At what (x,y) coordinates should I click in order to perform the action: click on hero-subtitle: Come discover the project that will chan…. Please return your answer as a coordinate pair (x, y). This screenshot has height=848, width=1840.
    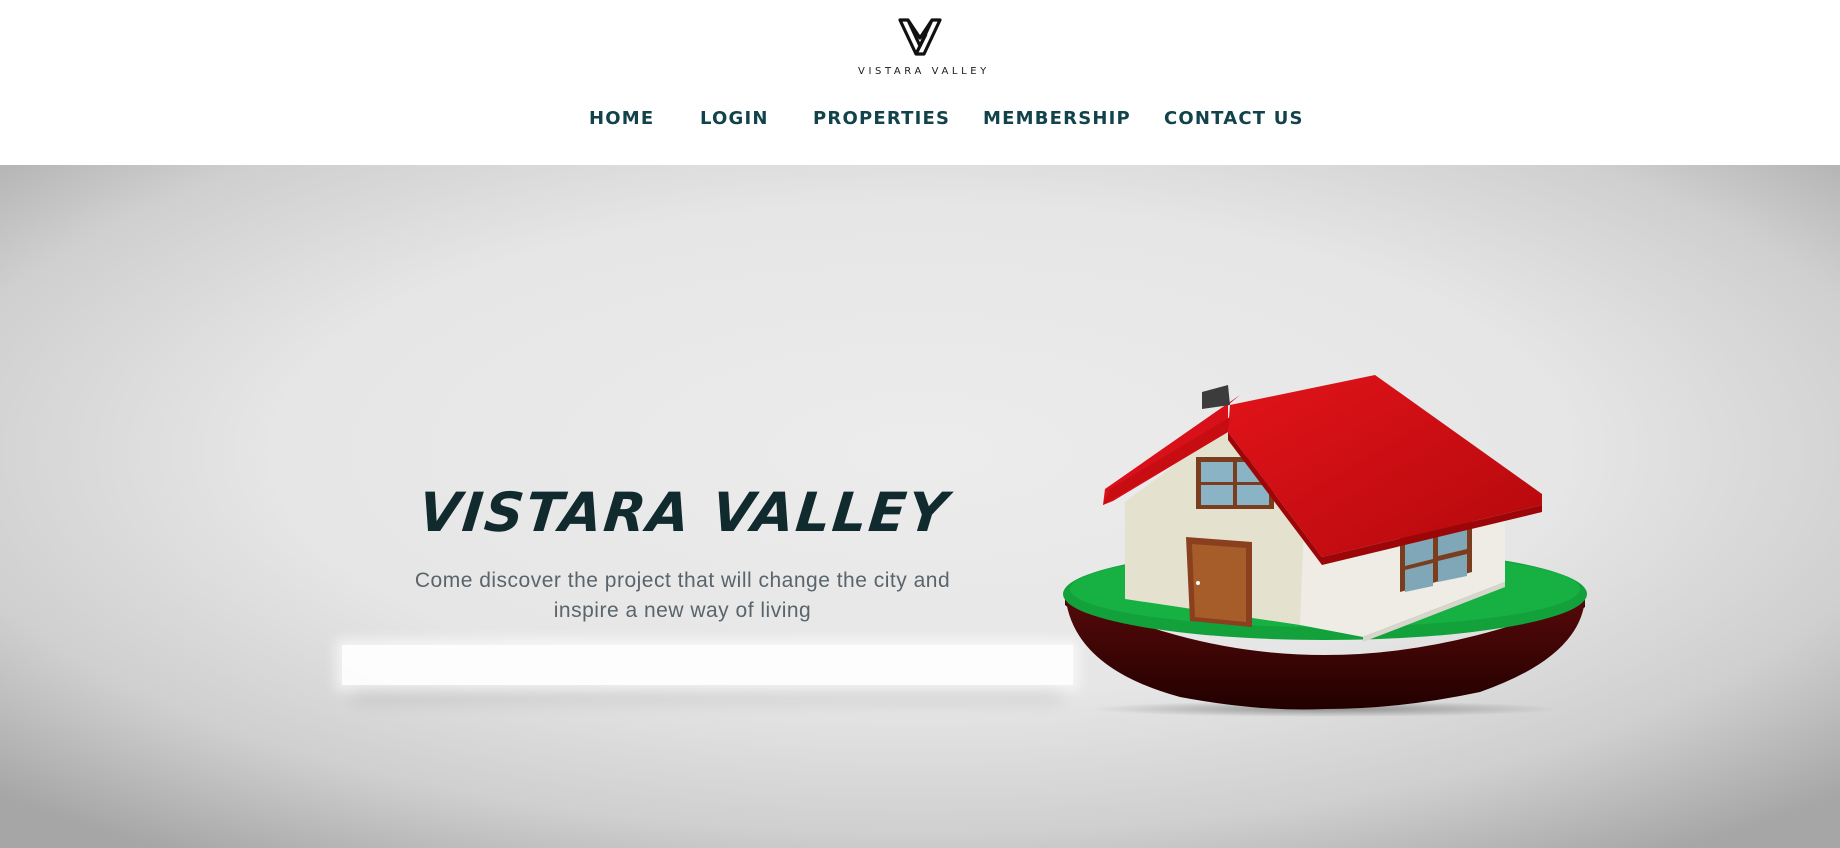
    Looking at the image, I should click on (682, 595).